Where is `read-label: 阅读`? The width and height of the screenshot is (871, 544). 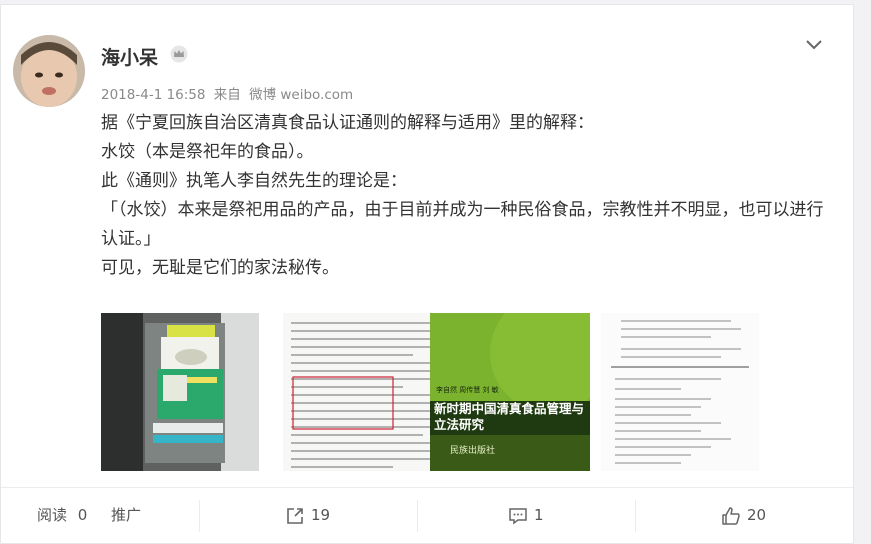
read-label: 阅读 is located at coordinates (52, 515).